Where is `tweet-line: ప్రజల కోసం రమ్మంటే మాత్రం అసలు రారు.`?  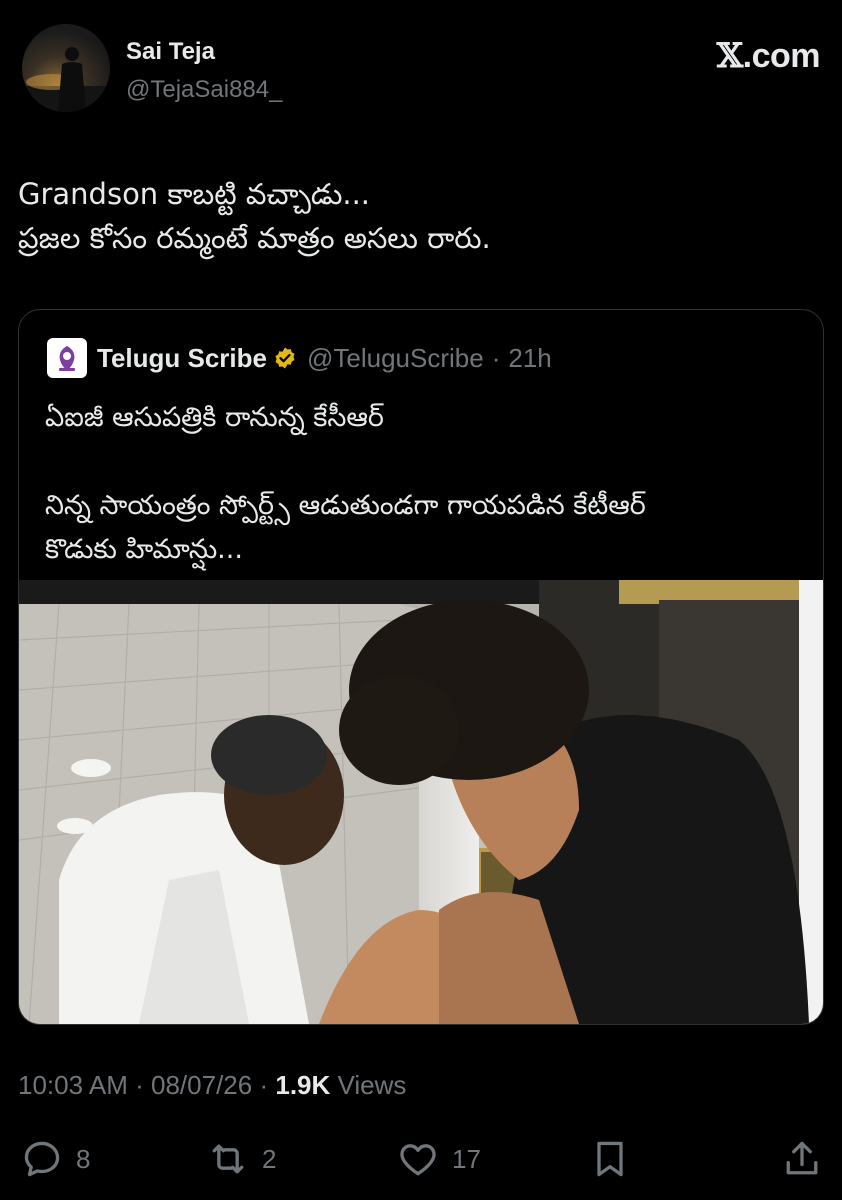
tweet-line: ప్రజల కోసం రమ్మంటే మాత్రం అసలు రారు. is located at coordinates (254, 238).